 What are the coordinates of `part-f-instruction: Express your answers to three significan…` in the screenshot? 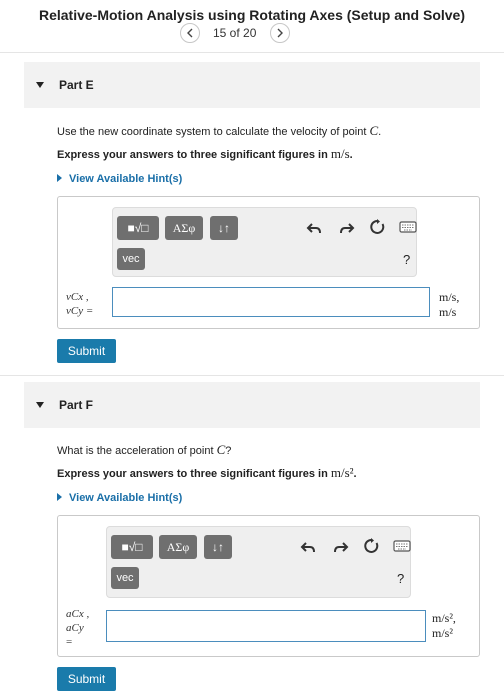 It's located at (207, 472).